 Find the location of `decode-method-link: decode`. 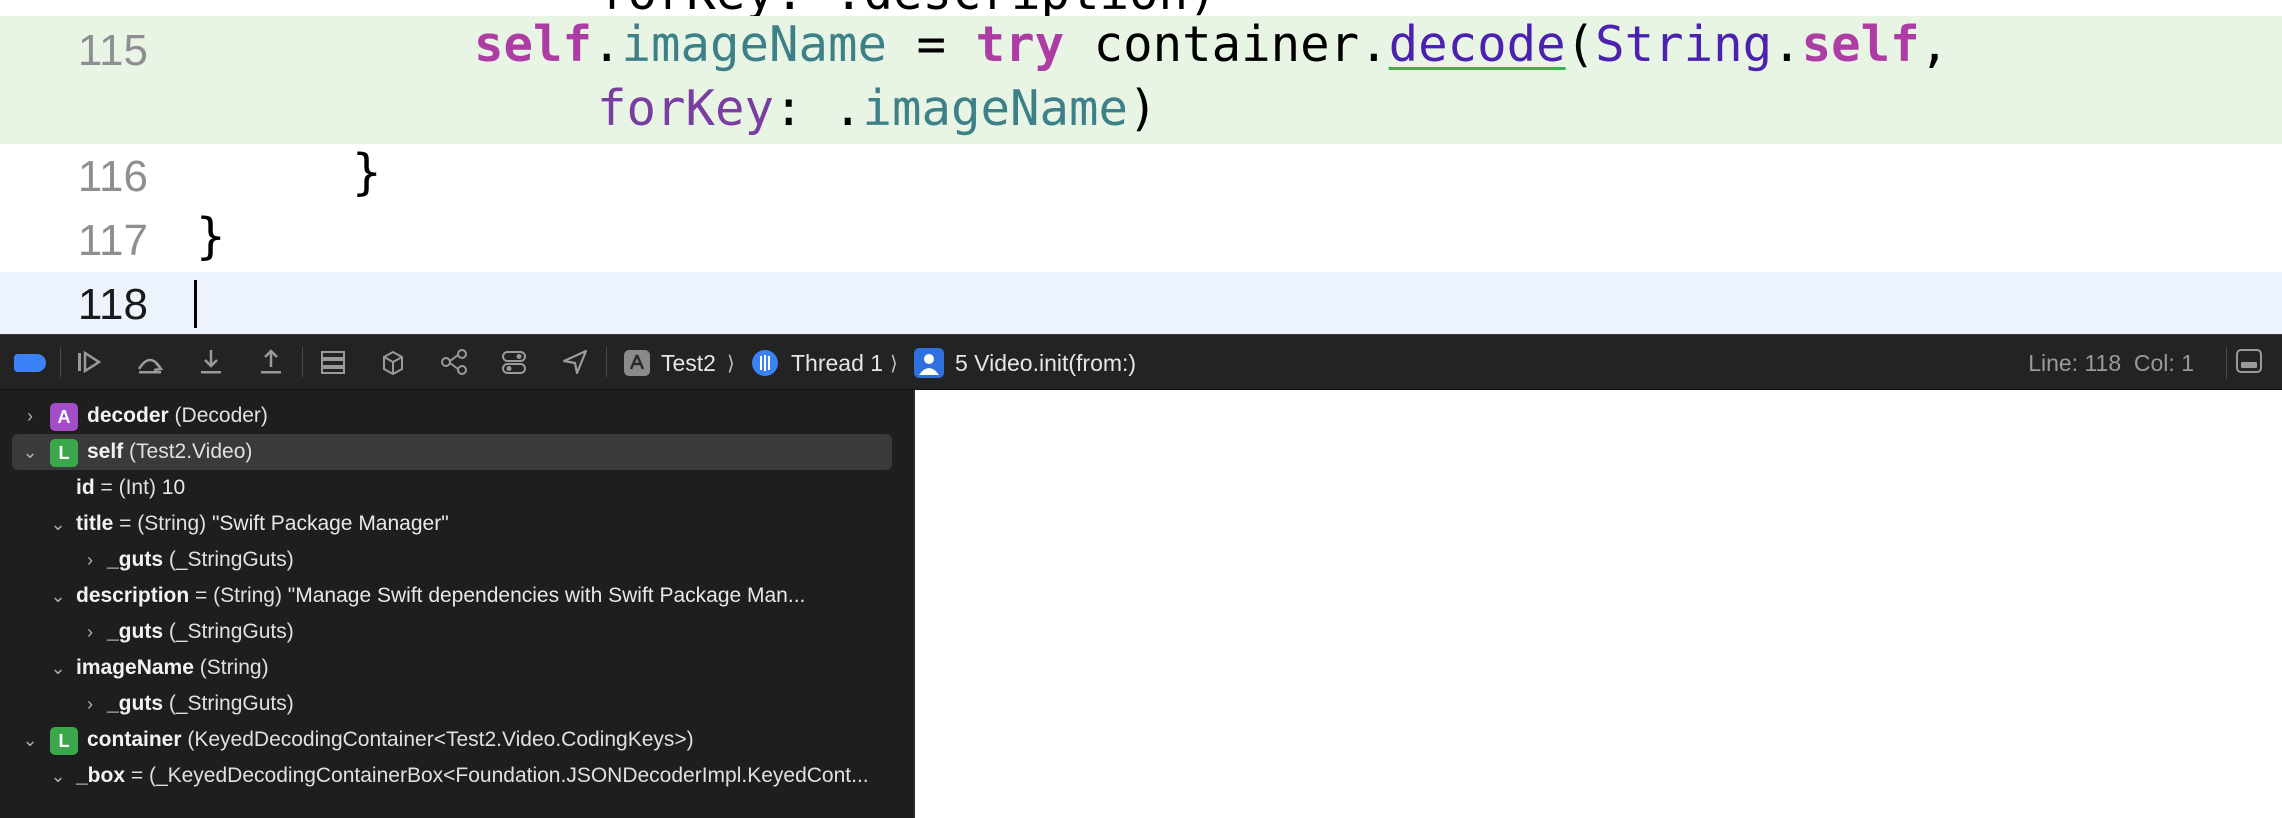

decode-method-link: decode is located at coordinates (1477, 44).